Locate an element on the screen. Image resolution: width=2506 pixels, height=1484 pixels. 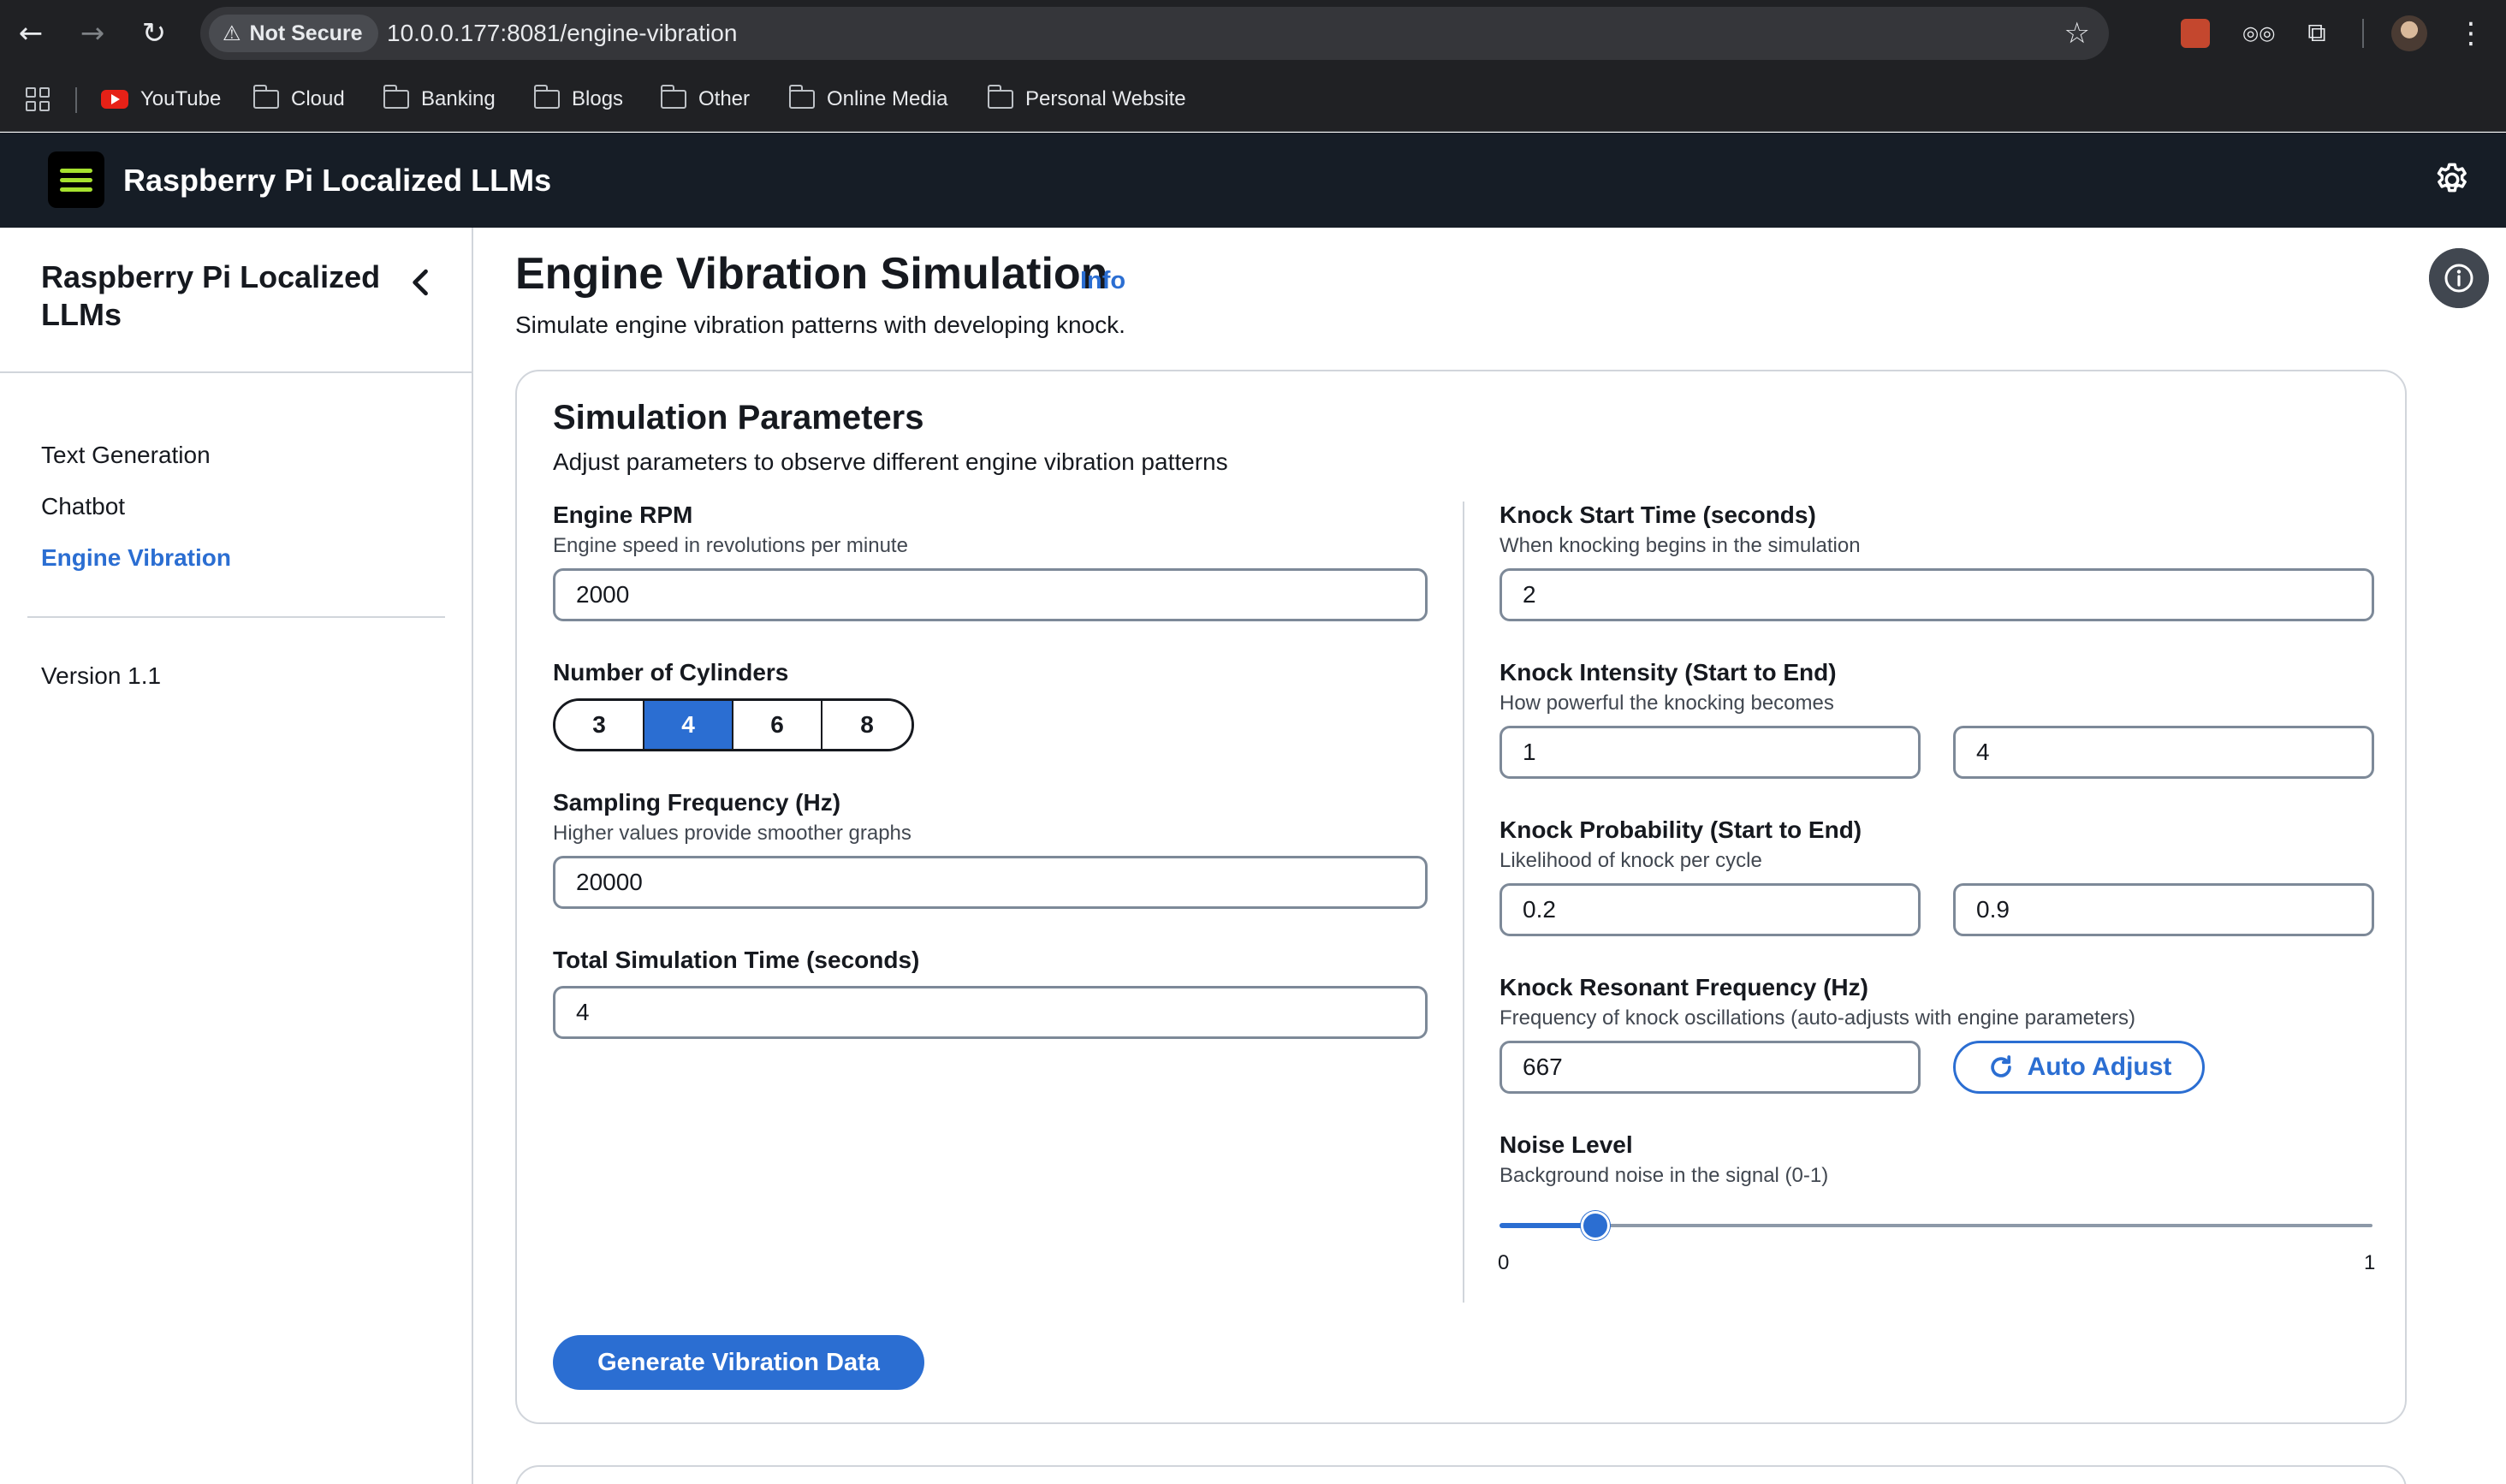
knock-probability-hint: Likelihood of knock per cycle is located at coordinates (1630, 861).